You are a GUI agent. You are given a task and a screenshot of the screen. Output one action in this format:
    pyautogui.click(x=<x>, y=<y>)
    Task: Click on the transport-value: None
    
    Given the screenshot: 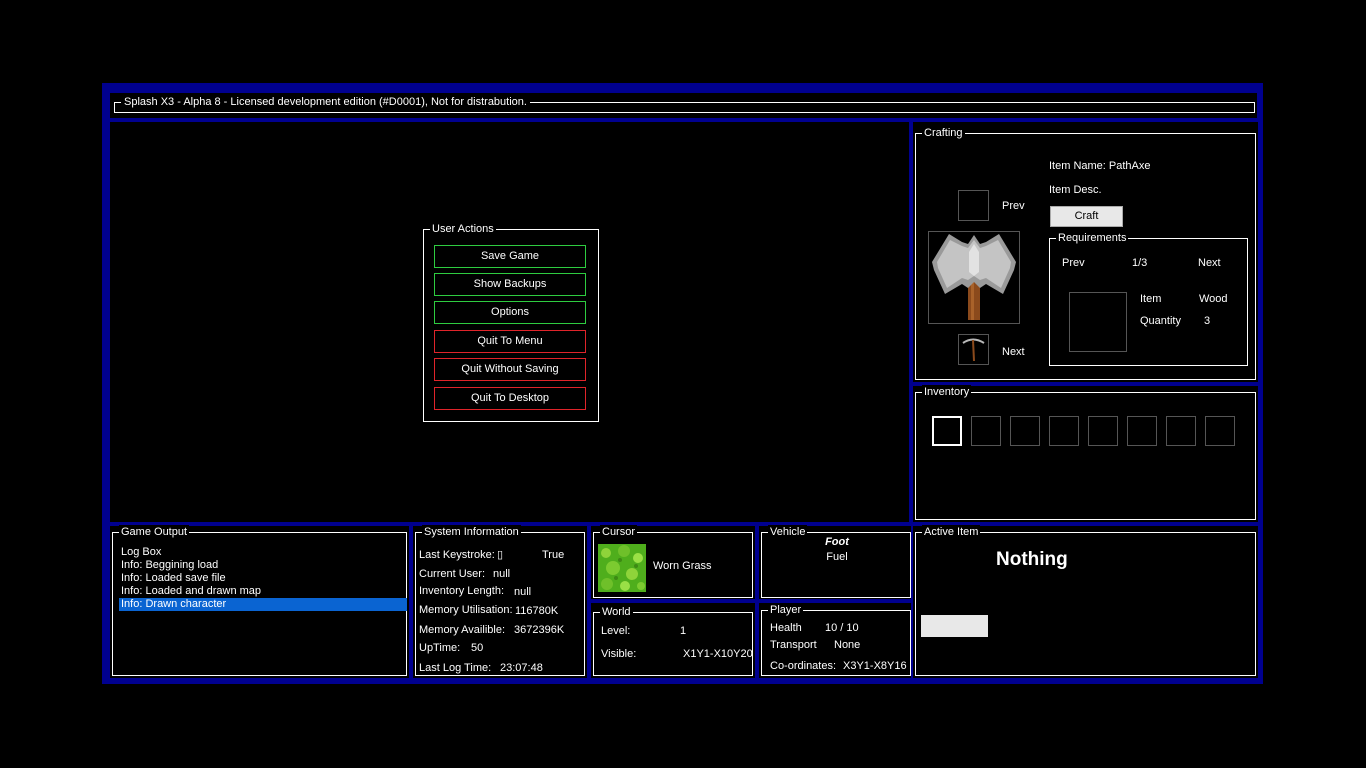 What is the action you would take?
    pyautogui.click(x=847, y=645)
    